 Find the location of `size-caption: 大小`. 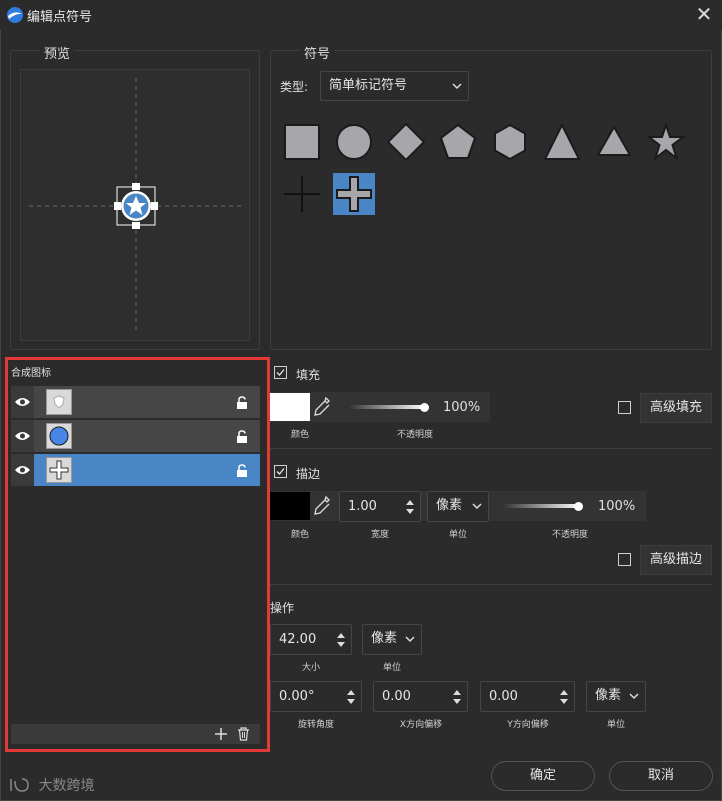

size-caption: 大小 is located at coordinates (310, 668).